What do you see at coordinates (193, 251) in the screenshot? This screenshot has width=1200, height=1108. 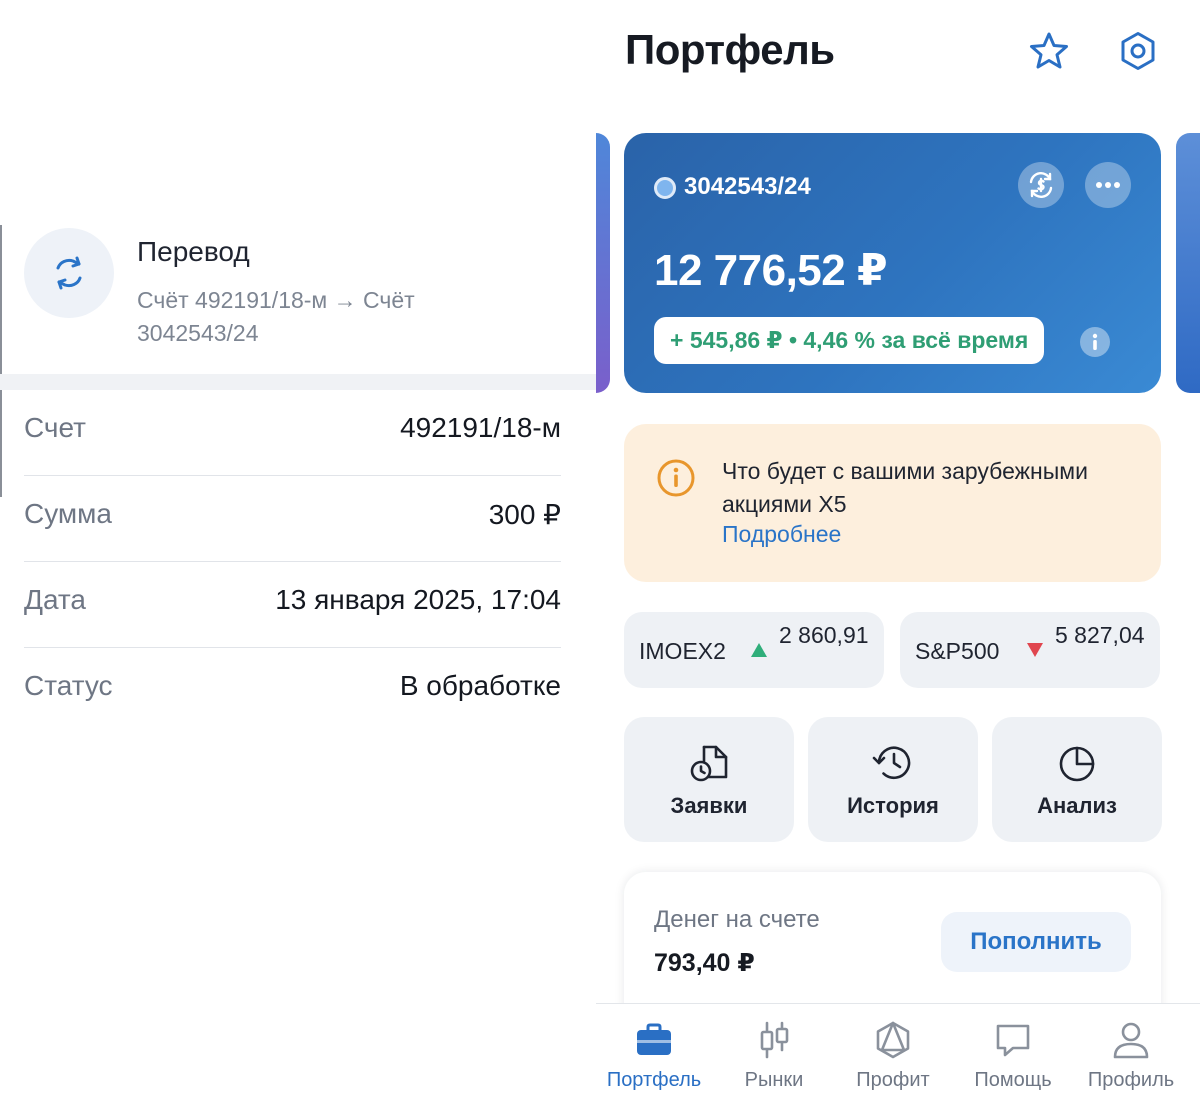 I see `transfer-title: Перевод` at bounding box center [193, 251].